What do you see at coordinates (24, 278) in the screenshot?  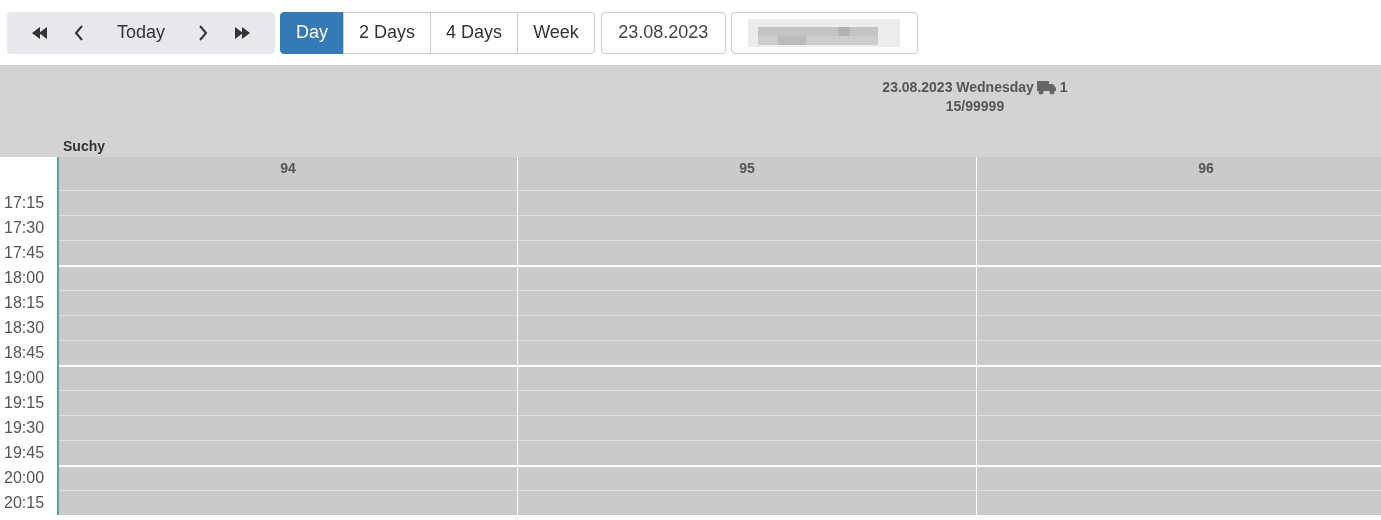 I see `time-label: 18:00` at bounding box center [24, 278].